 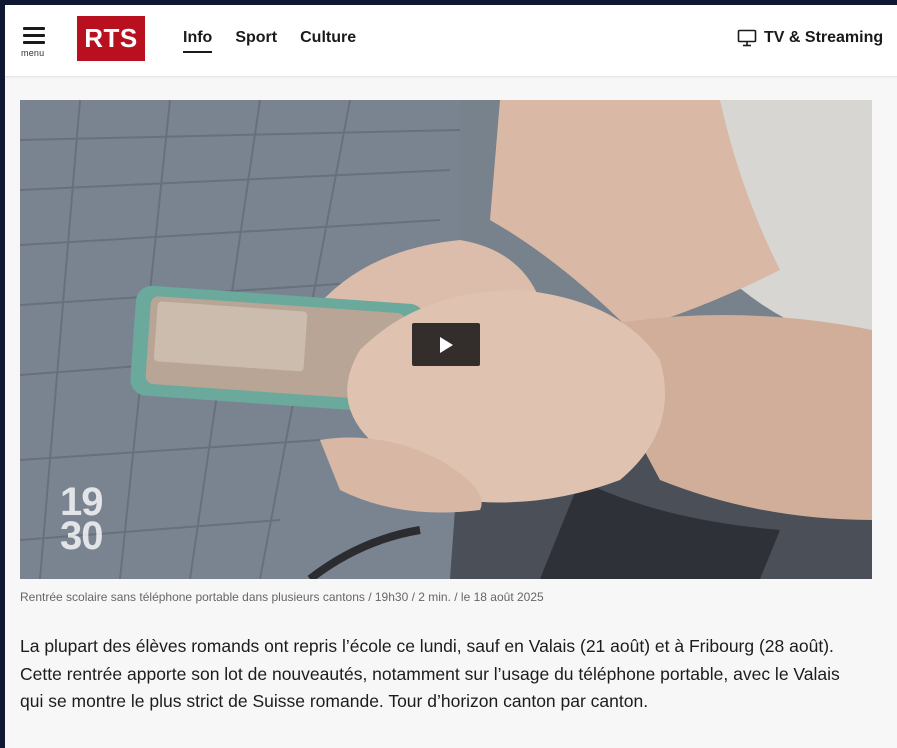 What do you see at coordinates (34, 28) in the screenshot?
I see `menu-icon` at bounding box center [34, 28].